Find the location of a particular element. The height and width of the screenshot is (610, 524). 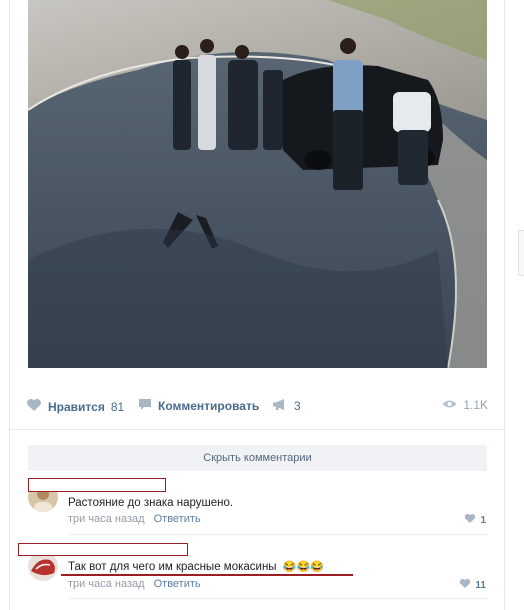

comment-like-button: 11 is located at coordinates (472, 585).